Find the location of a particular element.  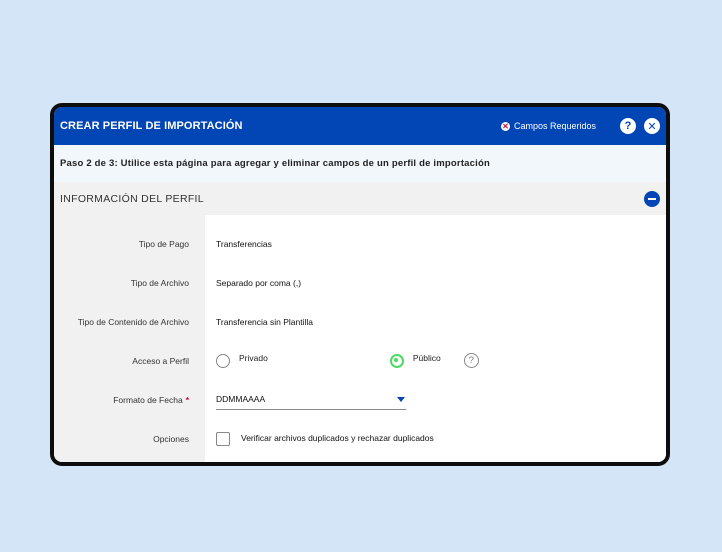

radio-private-circle is located at coordinates (223, 360).